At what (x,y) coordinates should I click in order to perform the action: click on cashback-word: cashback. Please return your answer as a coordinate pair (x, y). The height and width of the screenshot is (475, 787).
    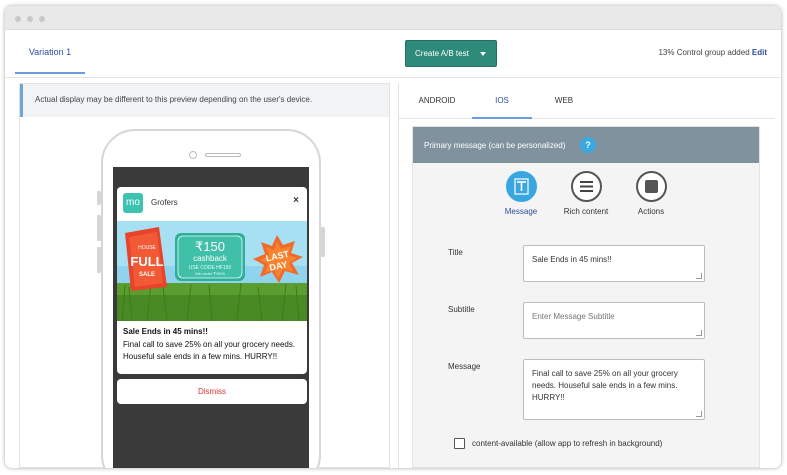
    Looking at the image, I should click on (210, 258).